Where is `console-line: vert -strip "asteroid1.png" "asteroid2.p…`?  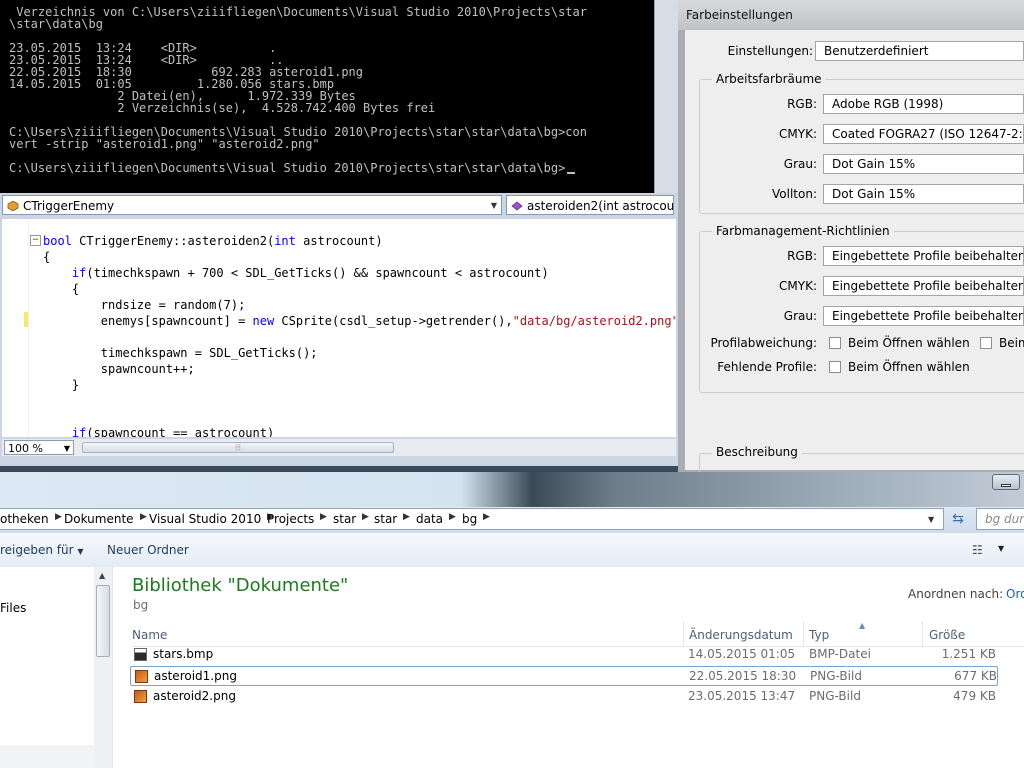
console-line: vert -strip "asteroid1.png" "asteroid2.p… is located at coordinates (164, 144).